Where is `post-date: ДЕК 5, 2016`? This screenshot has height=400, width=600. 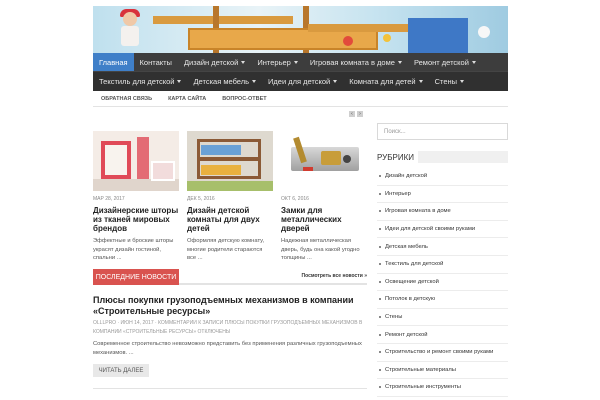 post-date: ДЕК 5, 2016 is located at coordinates (201, 199).